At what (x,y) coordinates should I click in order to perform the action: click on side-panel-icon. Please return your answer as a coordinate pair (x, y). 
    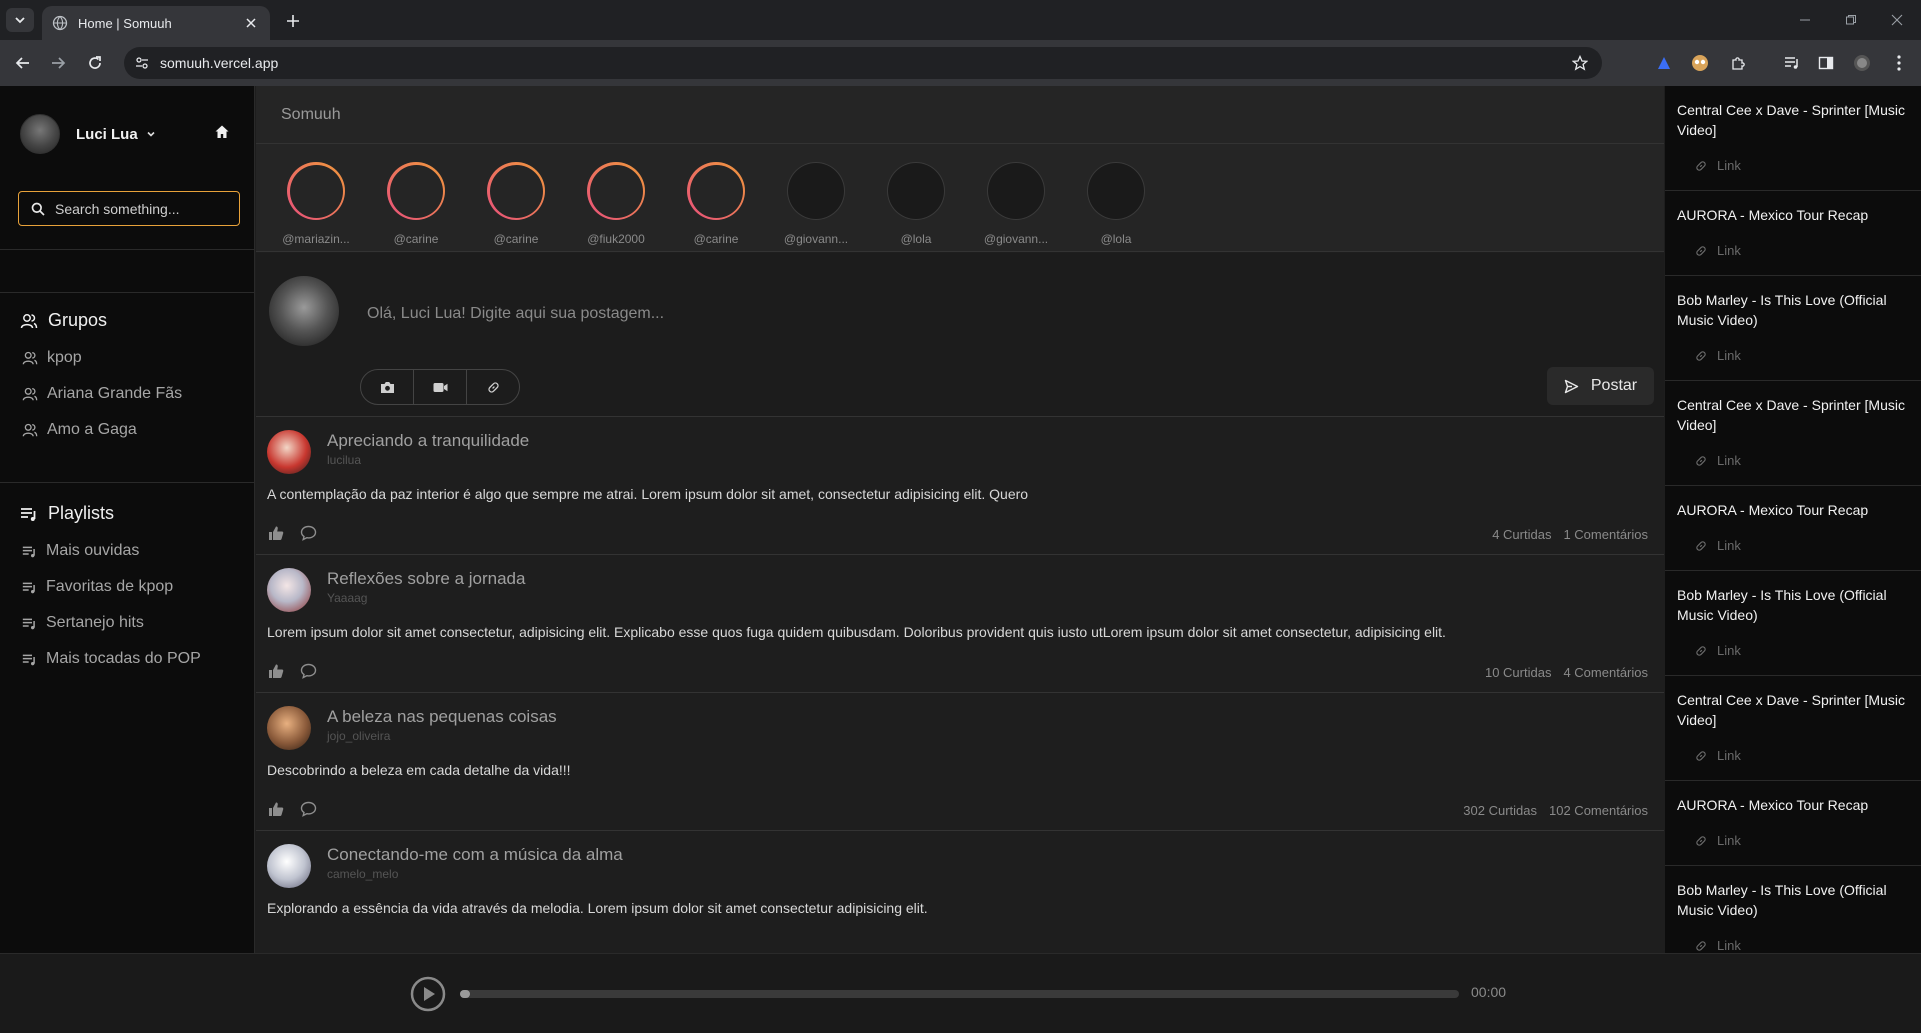
    Looking at the image, I should click on (1826, 63).